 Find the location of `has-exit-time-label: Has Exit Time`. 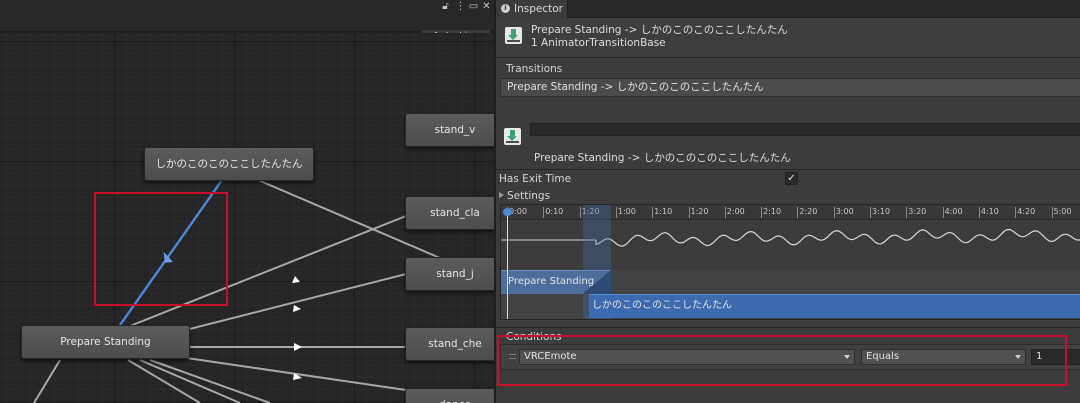

has-exit-time-label: Has Exit Time is located at coordinates (535, 179).